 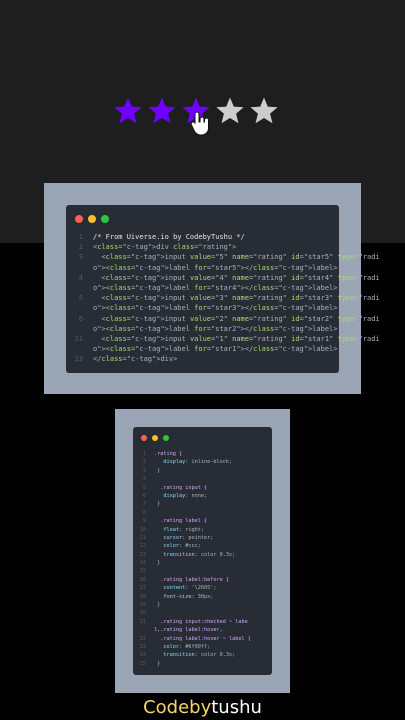 What do you see at coordinates (142, 546) in the screenshot?
I see `line-number: 12` at bounding box center [142, 546].